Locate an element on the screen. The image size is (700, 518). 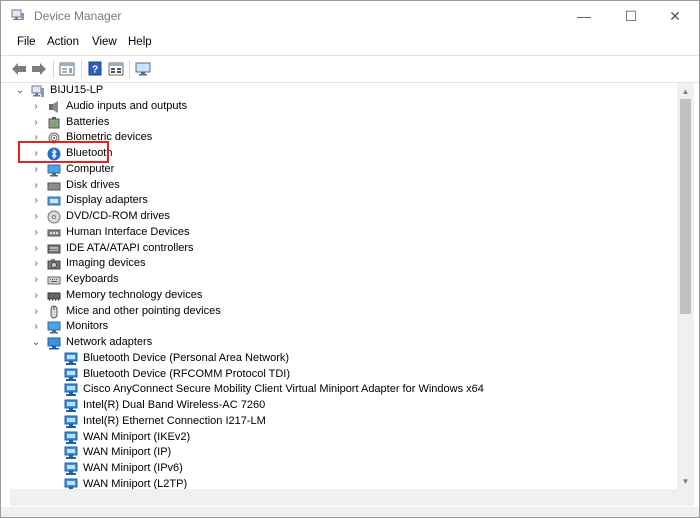
tree-category: › IDE ATA/ATAPI controllers is located at coordinates (340, 249).